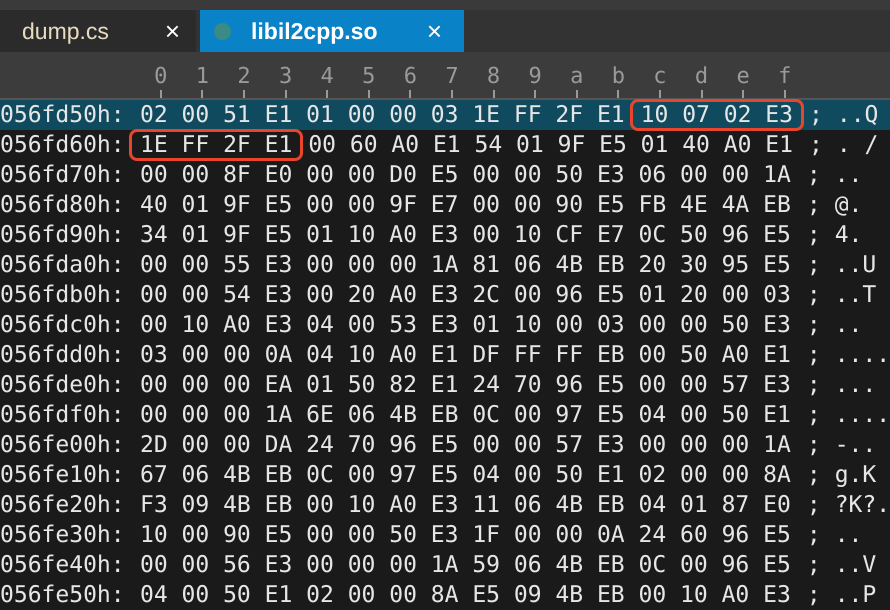 Image resolution: width=890 pixels, height=610 pixels. Describe the element at coordinates (618, 77) in the screenshot. I see `column-label: b` at that location.